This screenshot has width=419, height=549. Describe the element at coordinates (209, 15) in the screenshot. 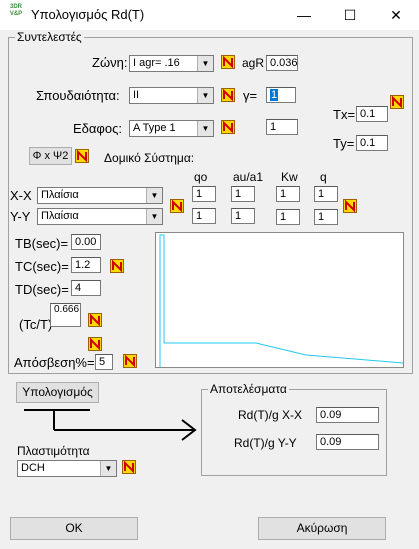

I see `title-bar: 3DR V&P Υπολογισμός Rd(T) — ☐ ✕` at that location.